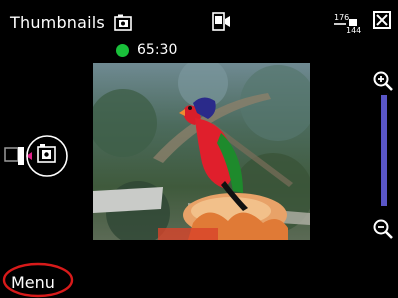 The width and height of the screenshot is (398, 298). What do you see at coordinates (221, 22) in the screenshot?
I see `camera-mode-icon` at bounding box center [221, 22].